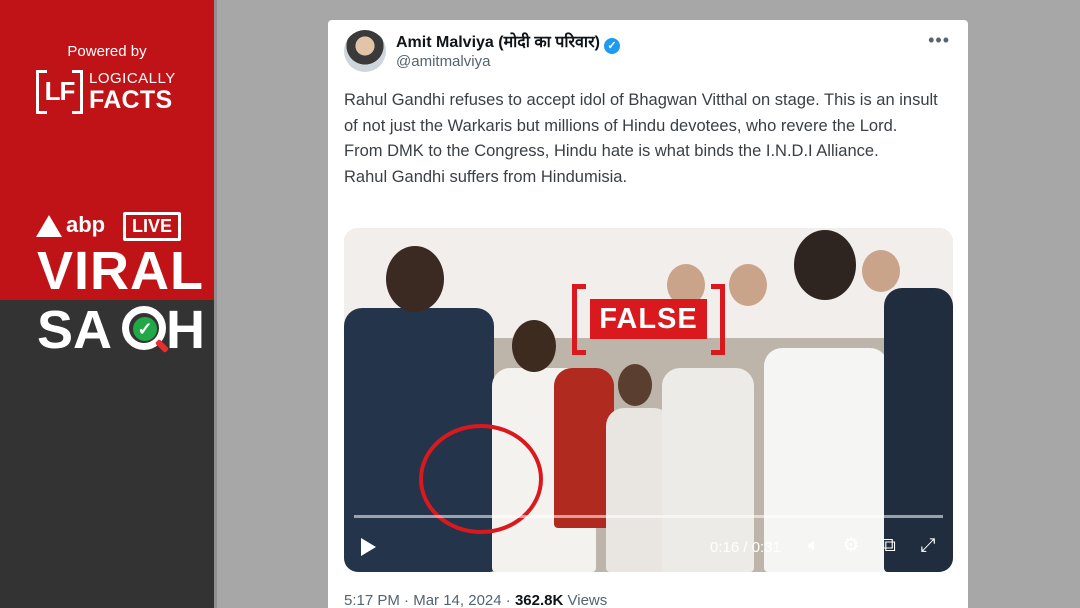 The image size is (1080, 608). What do you see at coordinates (928, 546) in the screenshot?
I see `fullscreen-icon: ⤢` at bounding box center [928, 546].